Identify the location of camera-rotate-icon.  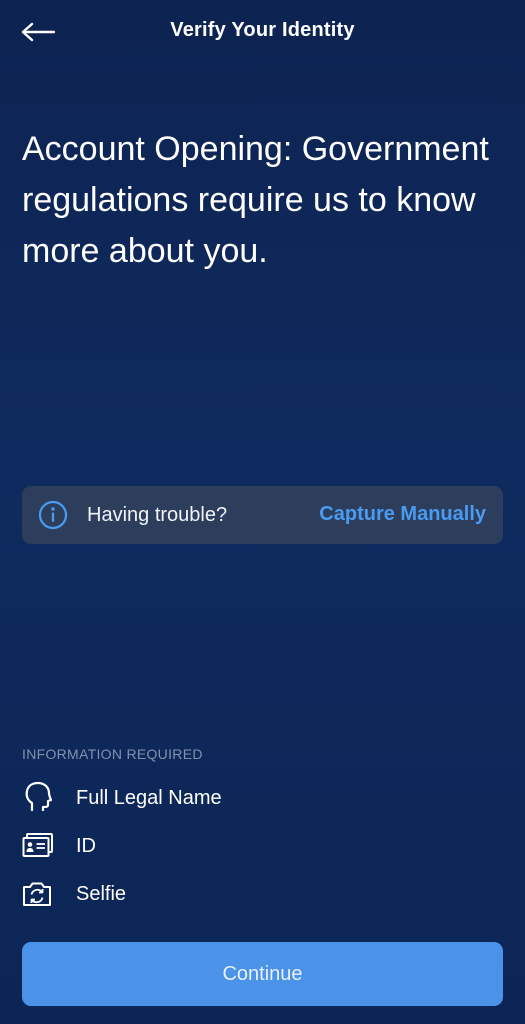
(37, 894).